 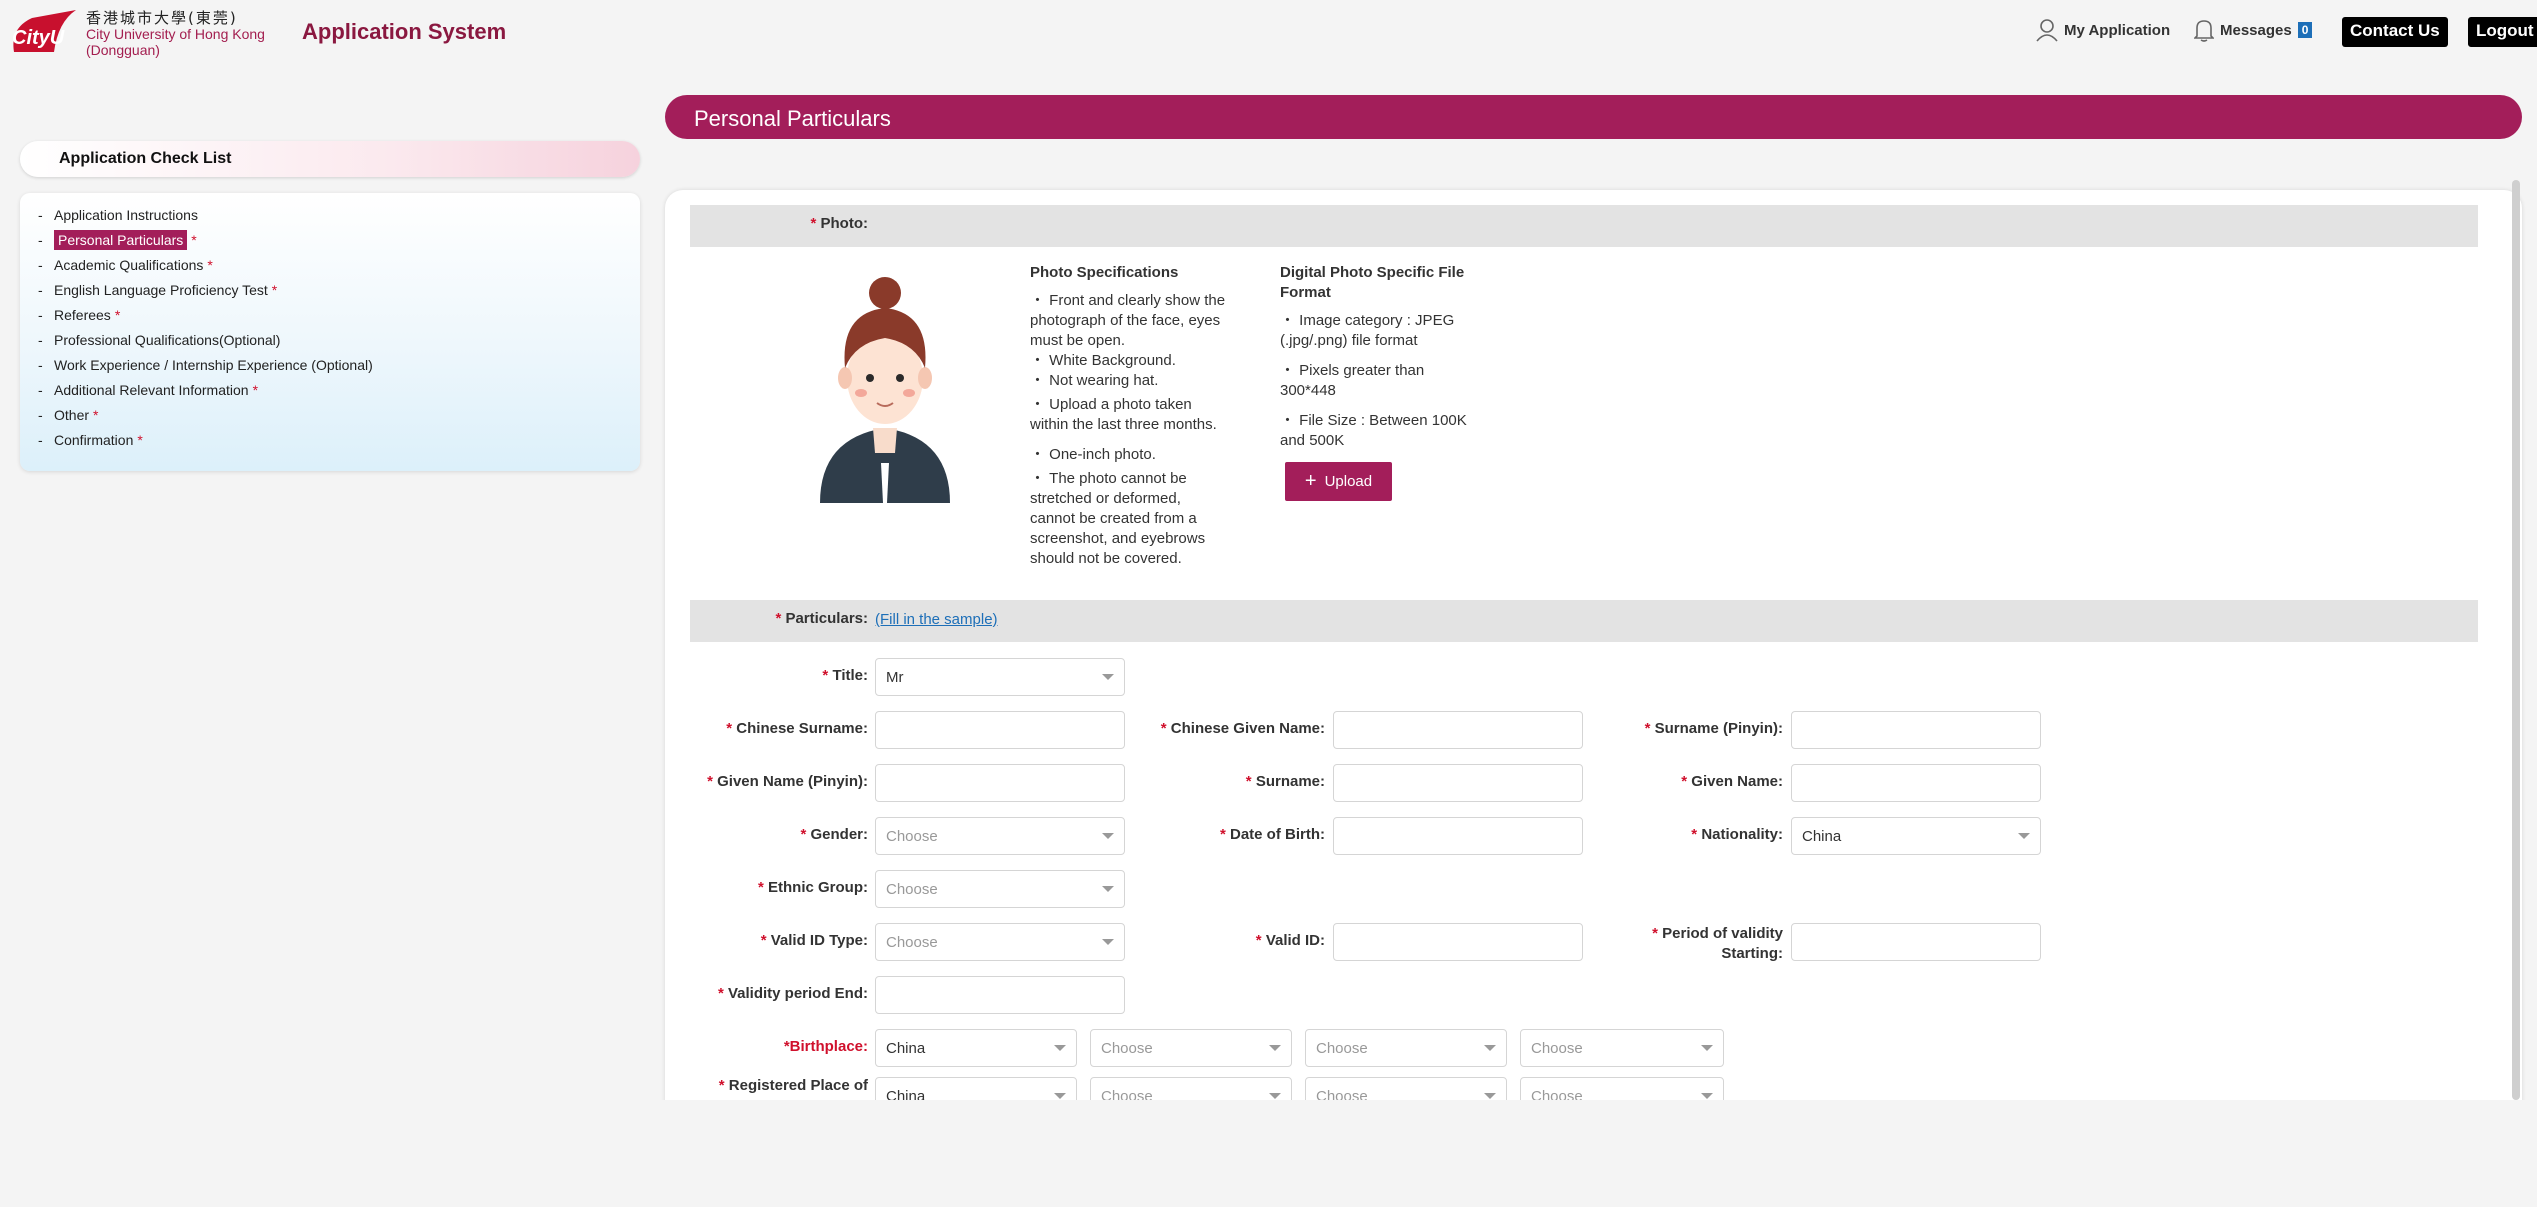 What do you see at coordinates (1713, 728) in the screenshot?
I see `surname-pinyin-label: * Surname (Pinyin):` at bounding box center [1713, 728].